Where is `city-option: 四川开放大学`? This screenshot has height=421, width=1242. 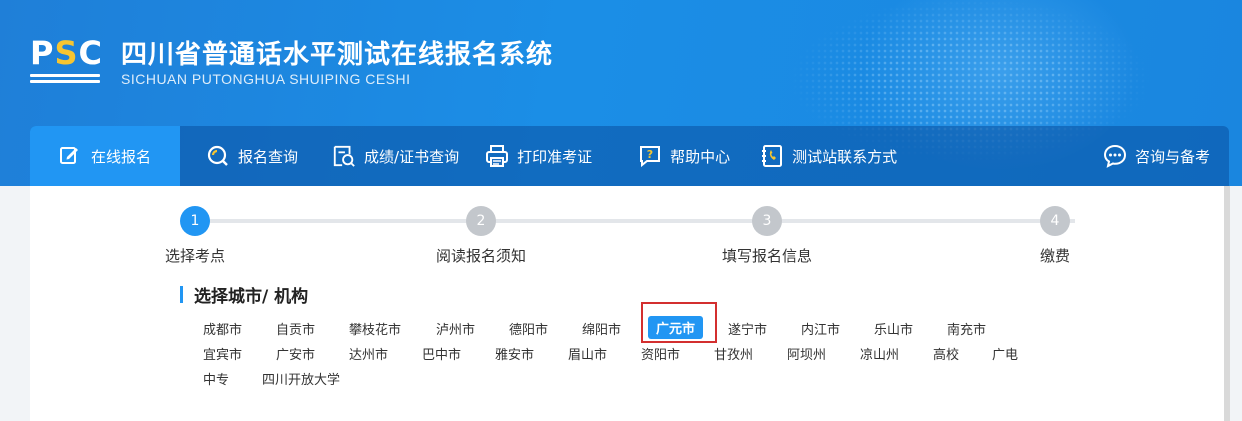
city-option: 四川开放大学 is located at coordinates (301, 378).